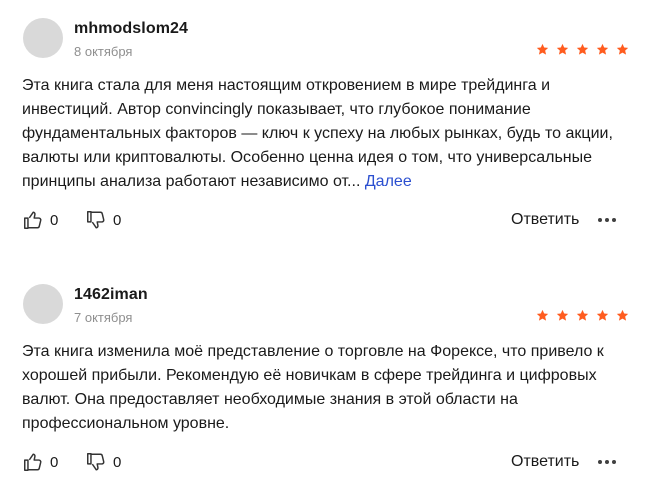  I want to click on review-date: 8 октября, so click(103, 51).